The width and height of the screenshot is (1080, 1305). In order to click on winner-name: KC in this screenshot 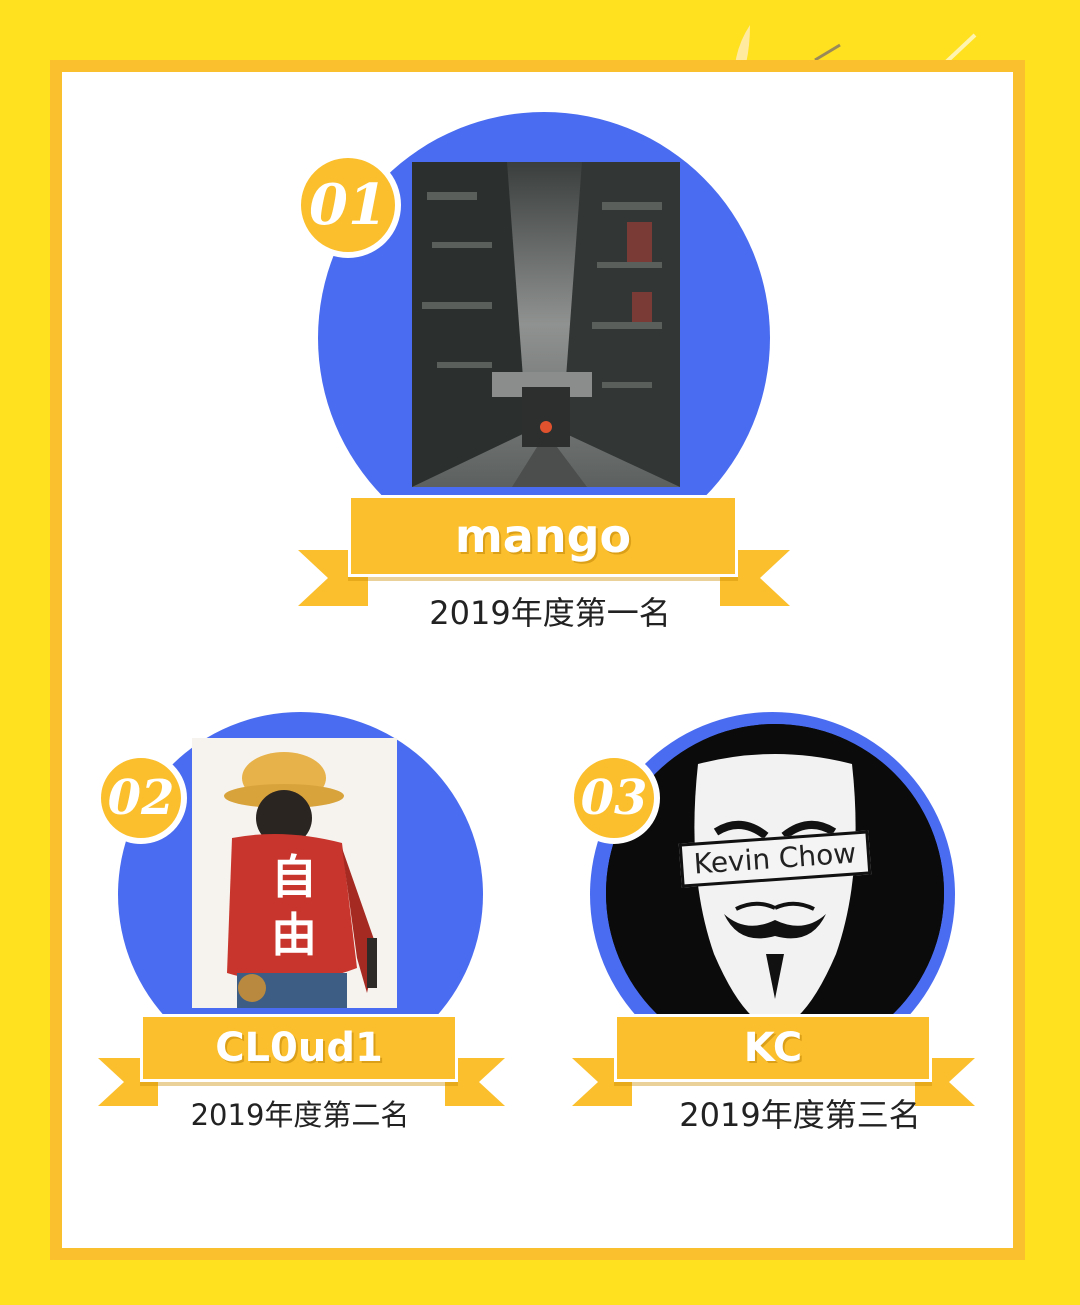, I will do `click(773, 1048)`.